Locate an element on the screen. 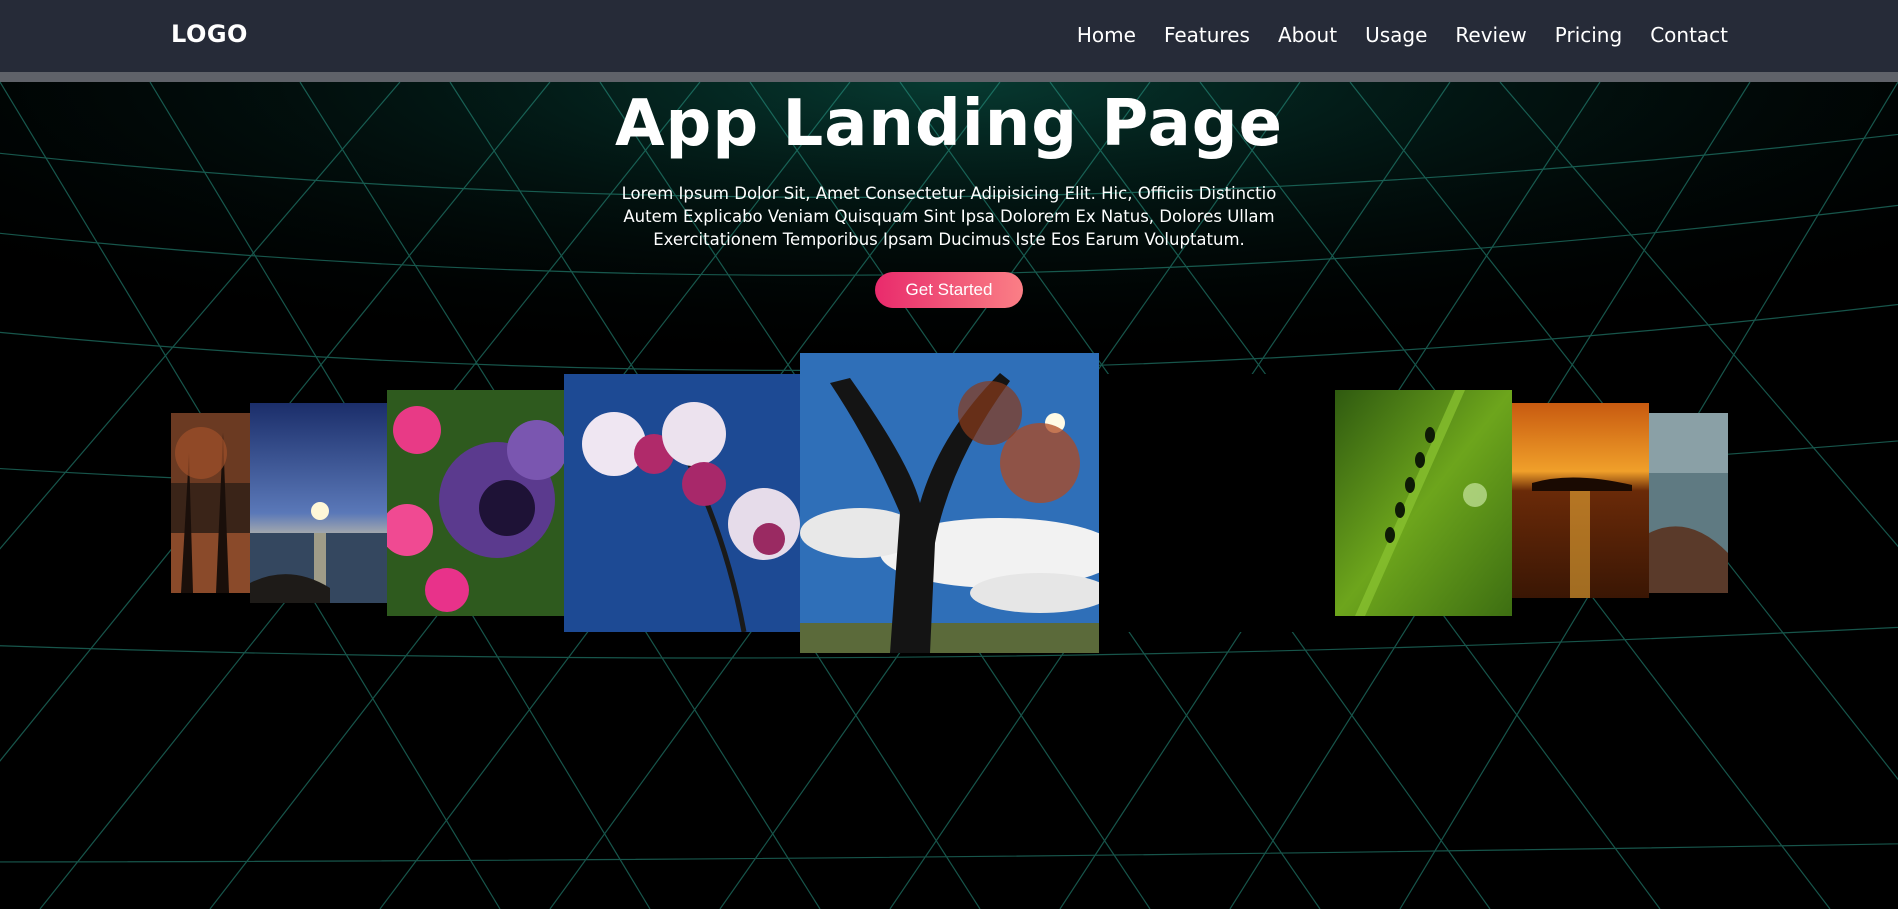 The image size is (1898, 909). nav-features: Features is located at coordinates (1207, 35).